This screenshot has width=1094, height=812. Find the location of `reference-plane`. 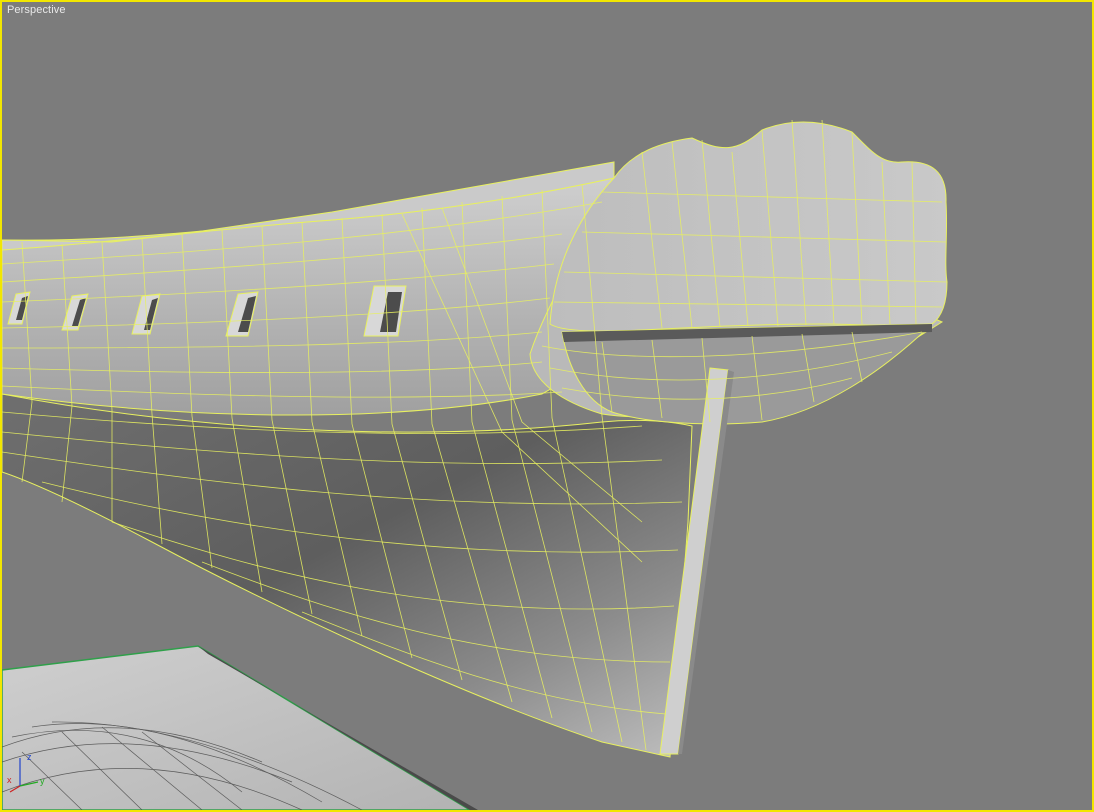

reference-plane is located at coordinates (240, 727).